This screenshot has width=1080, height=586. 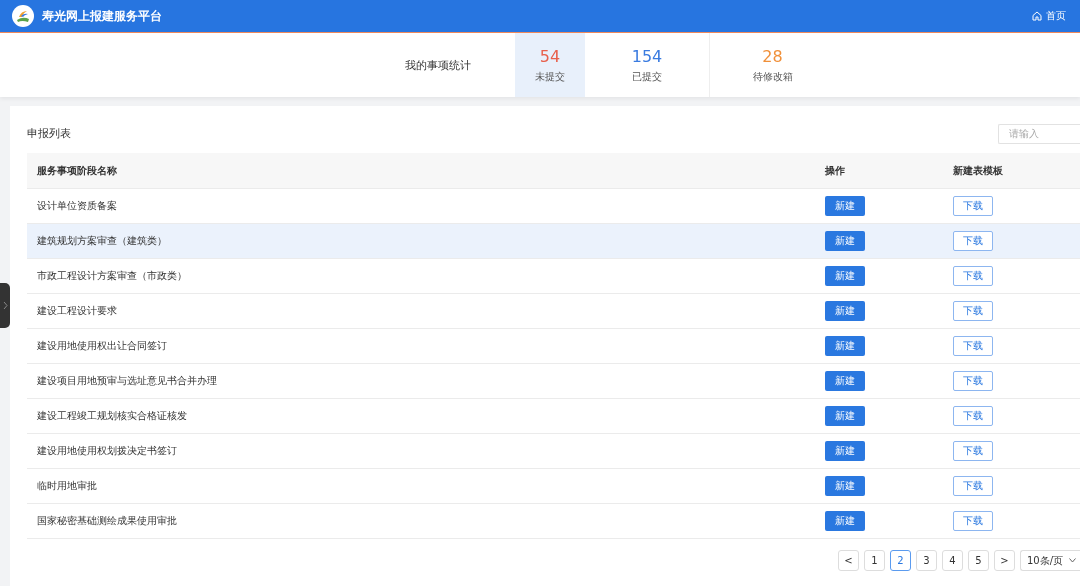 I want to click on stat-count: 28, so click(x=772, y=56).